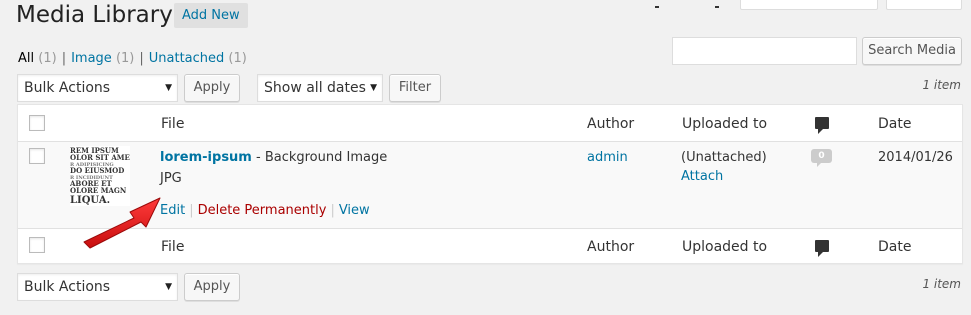 The image size is (971, 315). Describe the element at coordinates (211, 15) in the screenshot. I see `add-new-button: Add New` at that location.